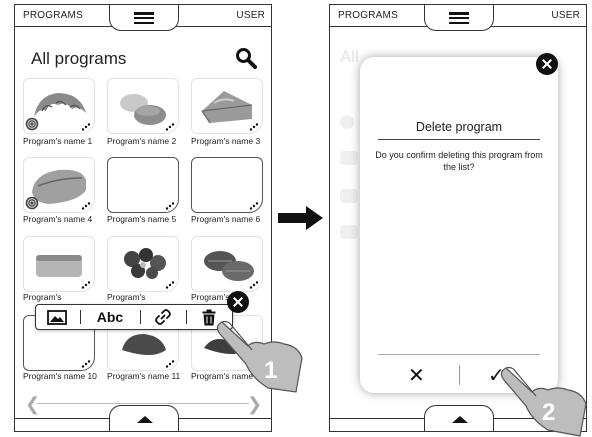 Image resolution: width=592 pixels, height=437 pixels. Describe the element at coordinates (142, 141) in the screenshot. I see `program-label-2: Program's name 2` at that location.